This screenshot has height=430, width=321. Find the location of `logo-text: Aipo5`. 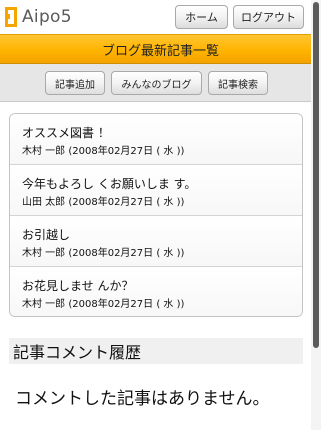

logo-text: Aipo5 is located at coordinates (47, 17).